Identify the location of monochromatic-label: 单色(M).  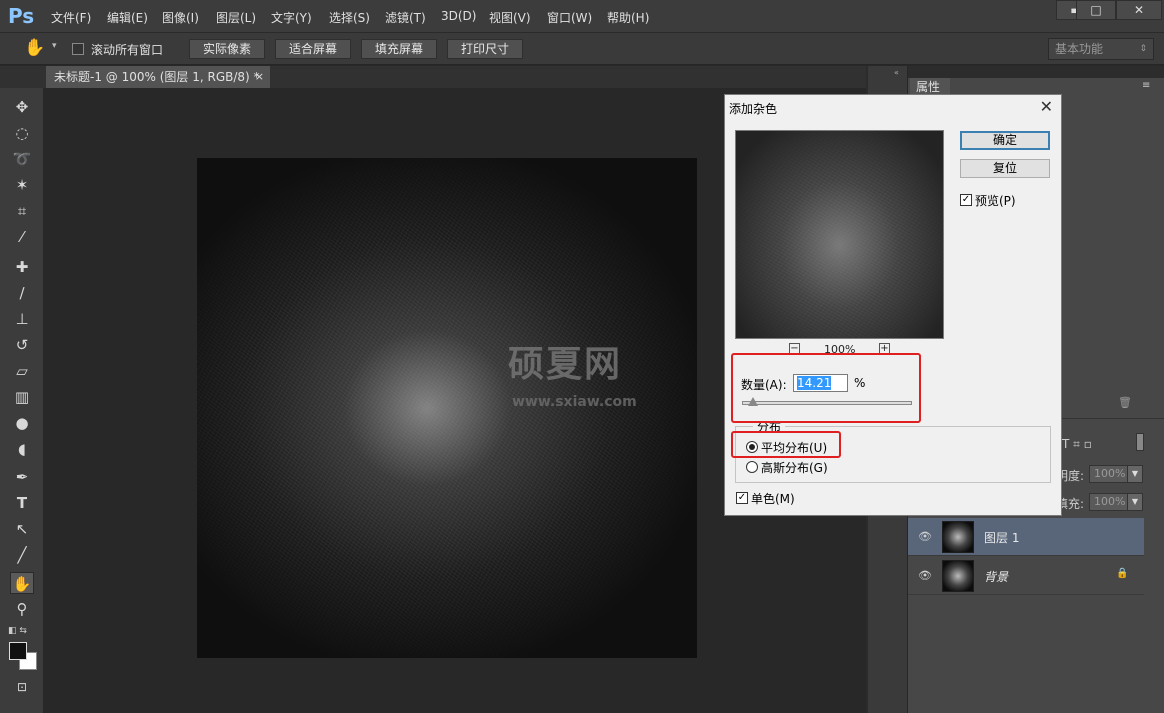
(773, 499).